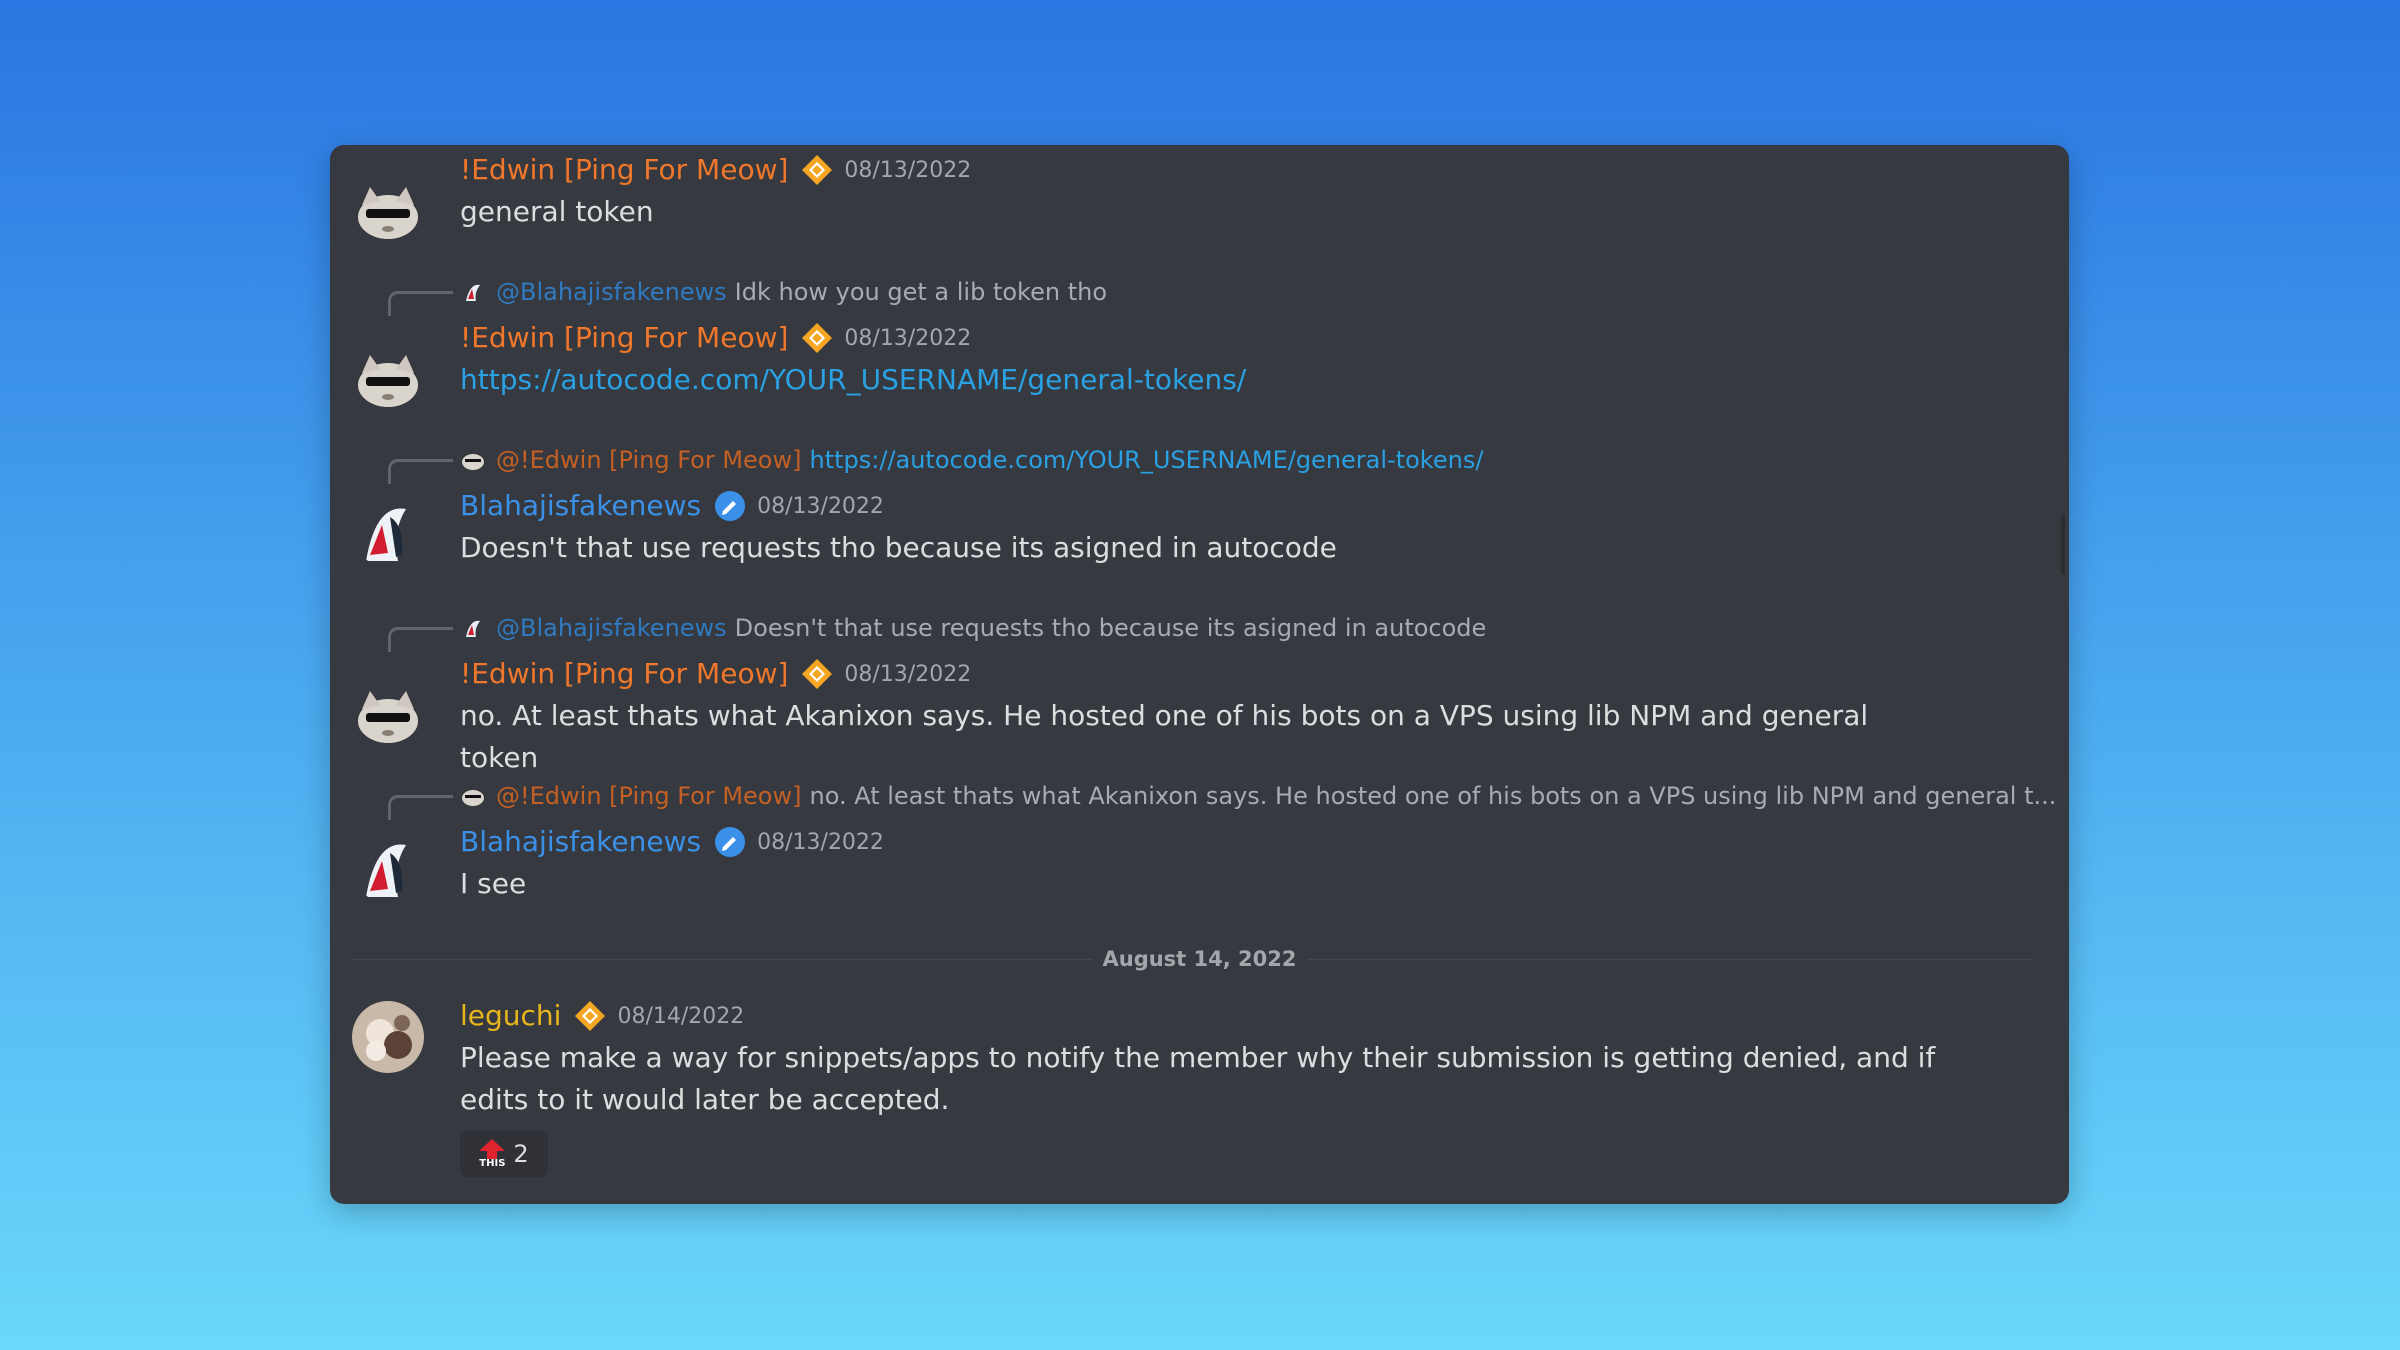 Image resolution: width=2400 pixels, height=1350 pixels. I want to click on scrollbar-thumb, so click(2063, 545).